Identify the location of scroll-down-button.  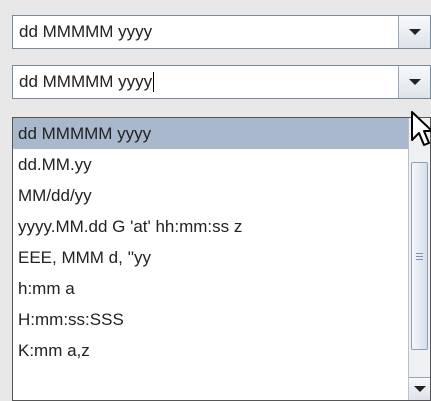
(419, 388).